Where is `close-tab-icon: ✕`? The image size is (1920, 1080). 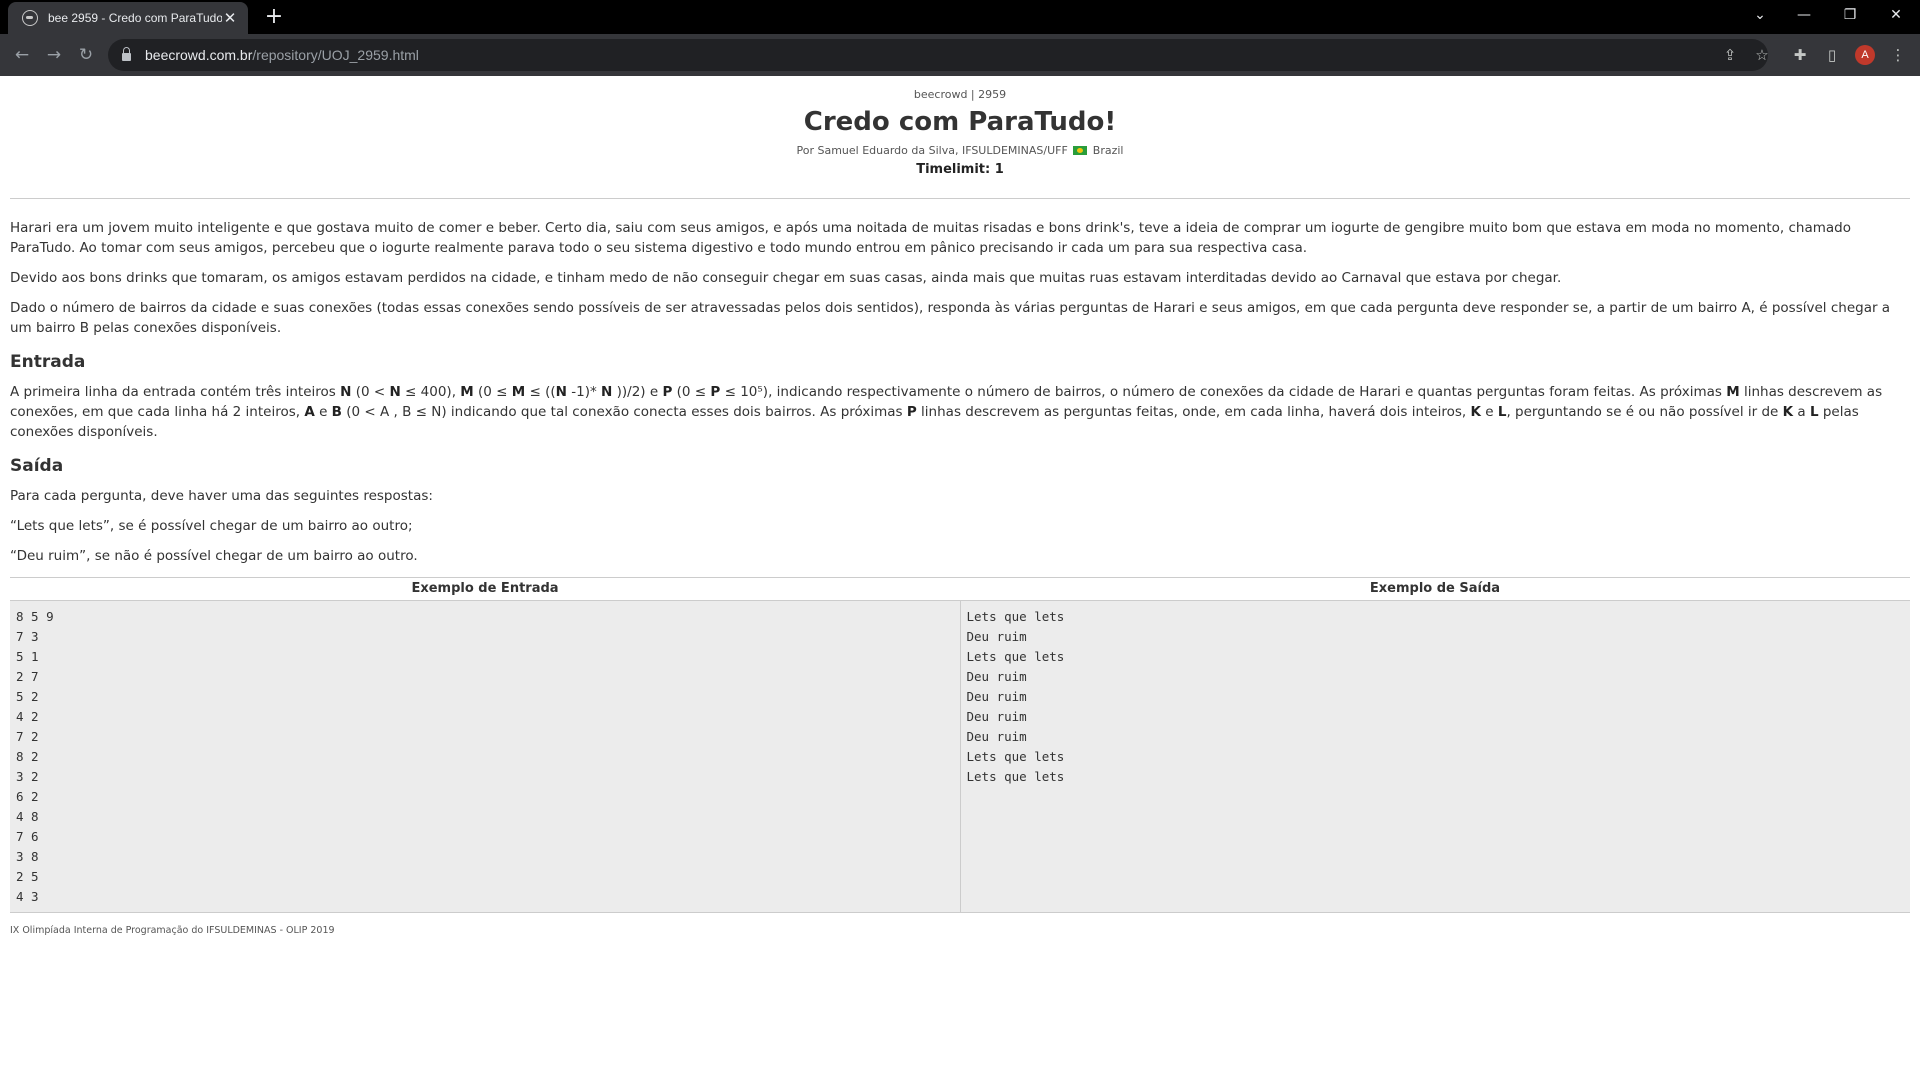 close-tab-icon: ✕ is located at coordinates (230, 18).